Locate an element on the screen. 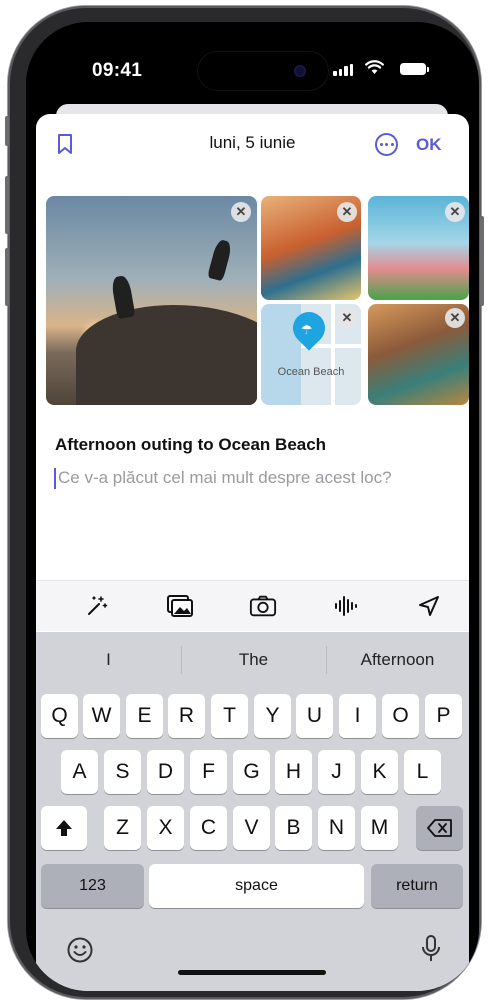 The image size is (489, 1005). shift-arrow-icon is located at coordinates (64, 828).